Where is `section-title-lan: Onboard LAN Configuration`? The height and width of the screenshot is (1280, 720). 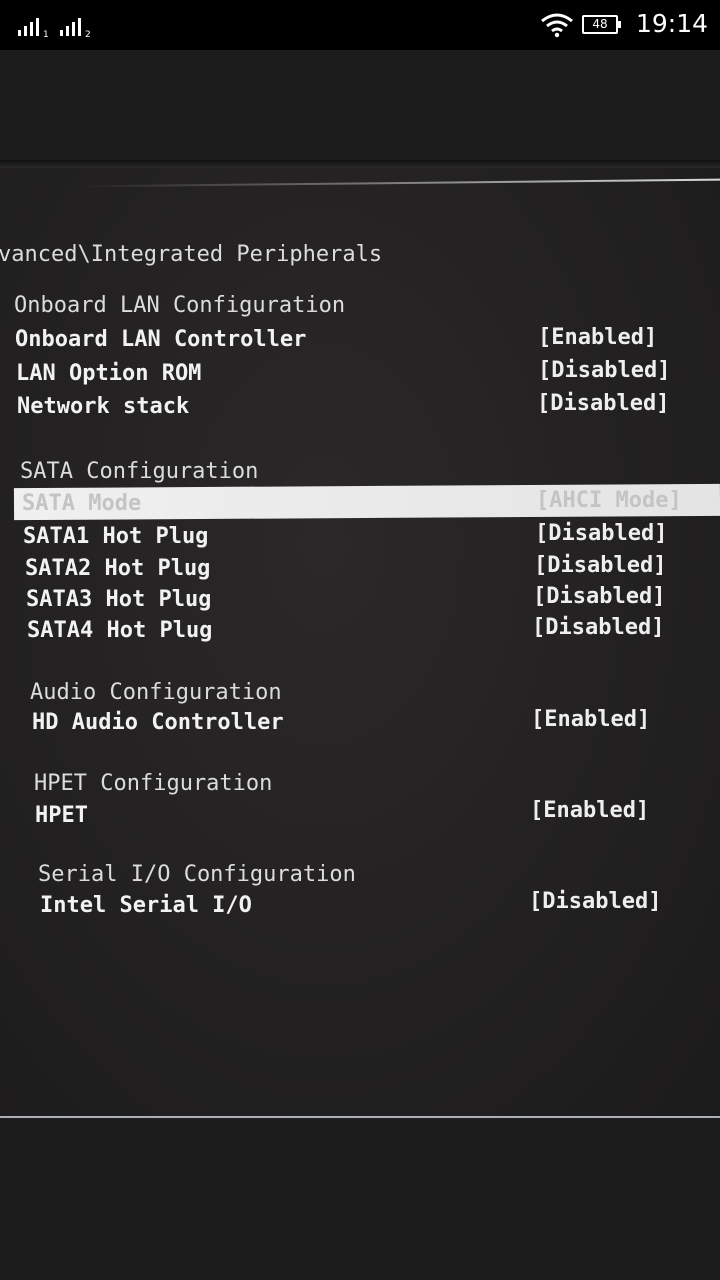 section-title-lan: Onboard LAN Configuration is located at coordinates (180, 305).